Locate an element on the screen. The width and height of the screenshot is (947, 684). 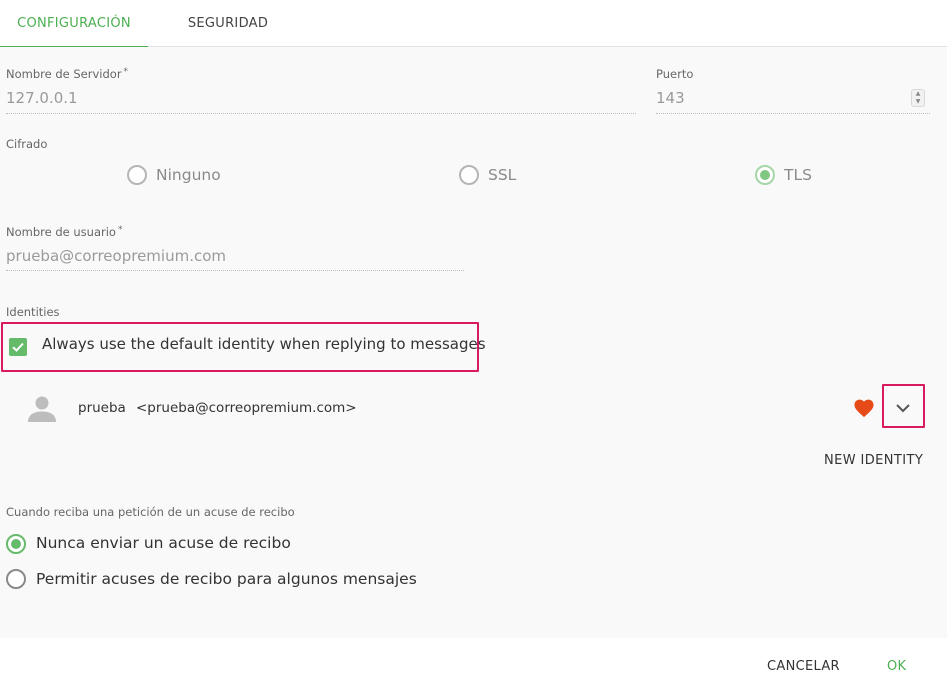
radio-ssl-label: SSL is located at coordinates (502, 175).